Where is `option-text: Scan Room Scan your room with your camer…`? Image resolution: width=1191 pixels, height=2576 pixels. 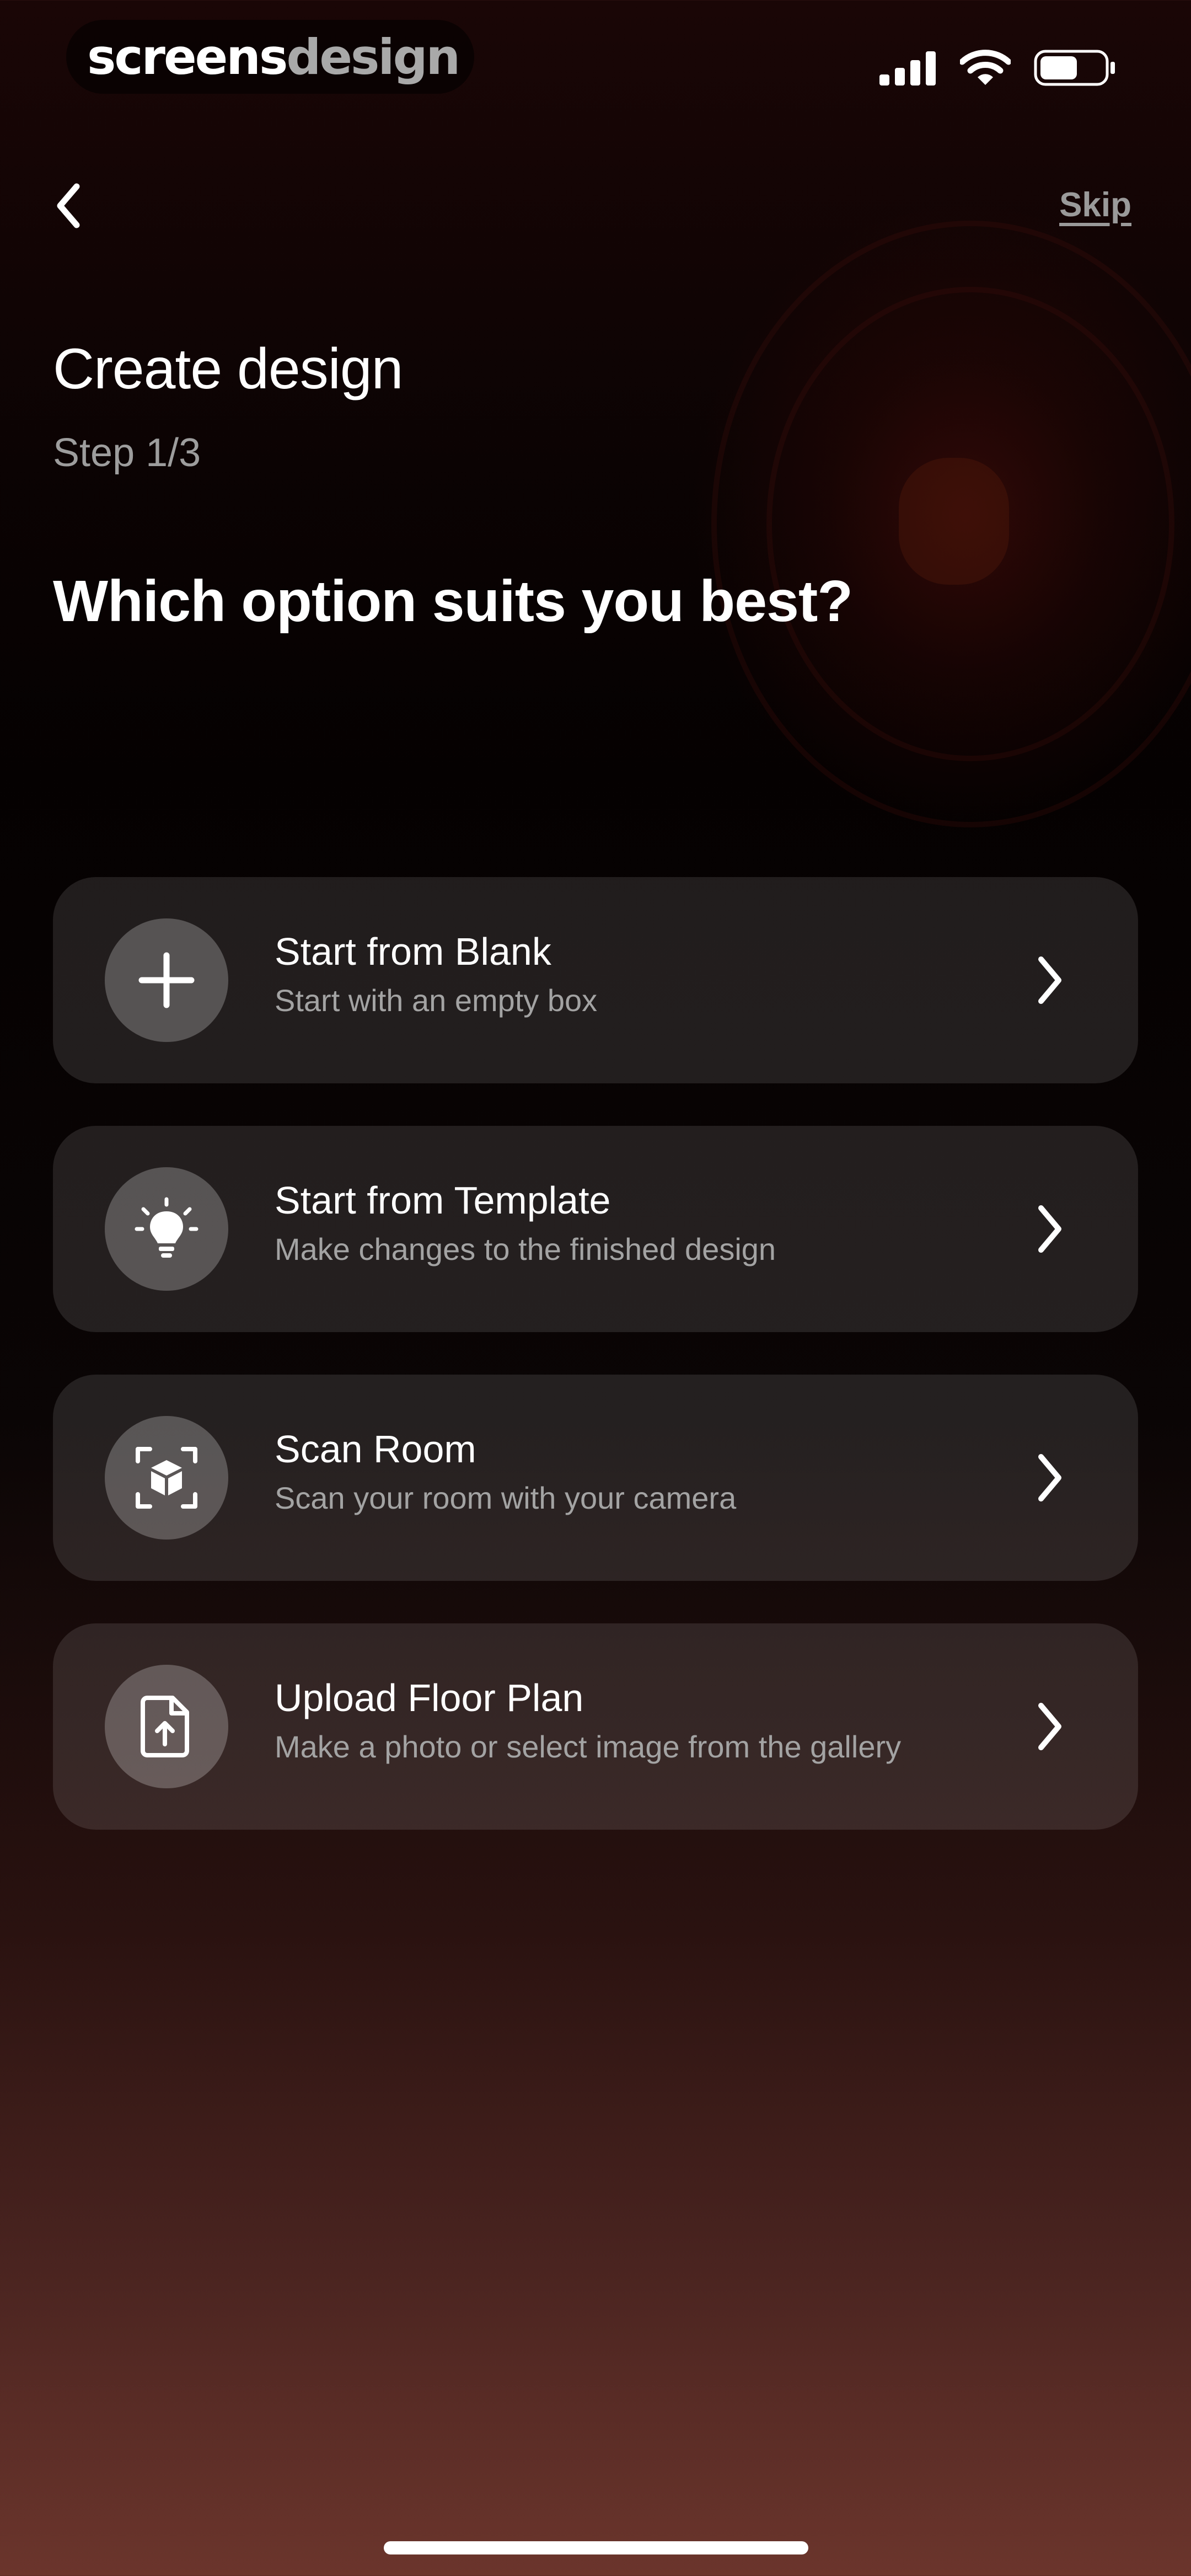
option-text: Scan Room Scan your room with your camer… is located at coordinates (505, 1472).